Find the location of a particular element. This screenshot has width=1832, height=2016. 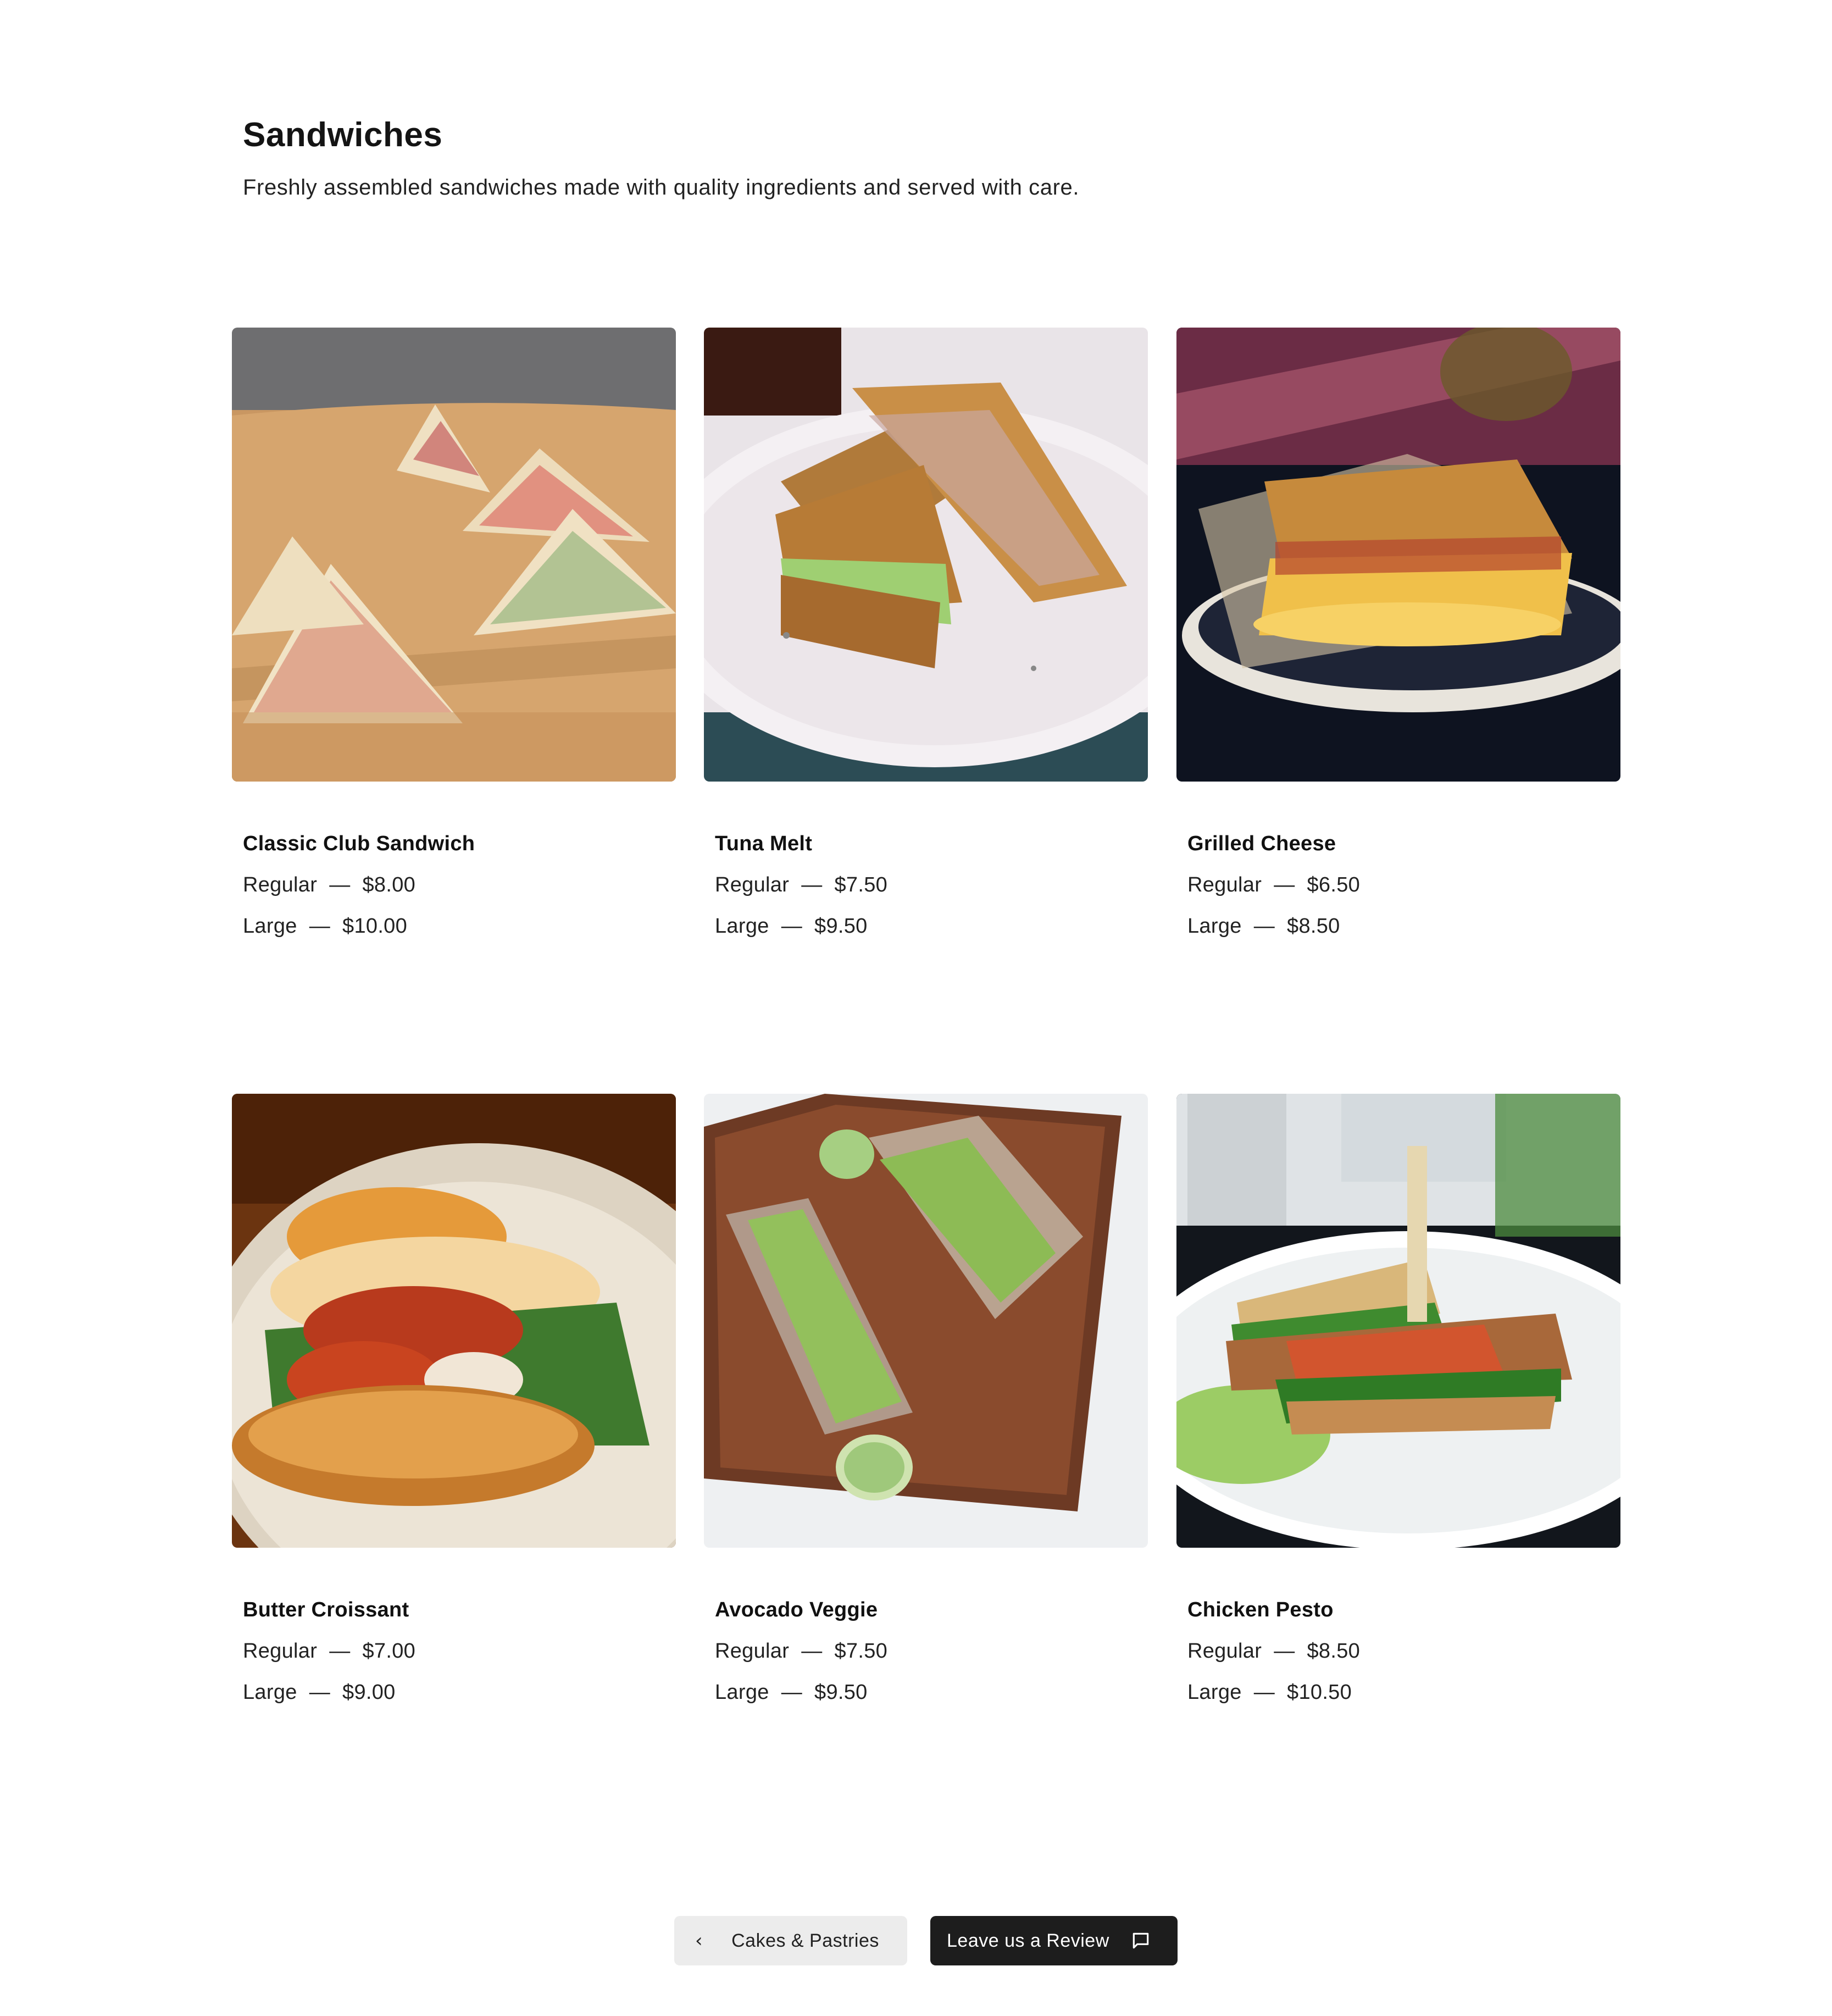

price-value: $6.50 is located at coordinates (1334, 884).